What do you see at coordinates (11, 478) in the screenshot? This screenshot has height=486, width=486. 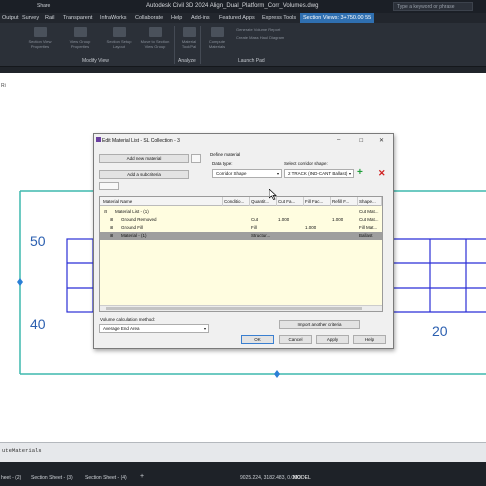 I see `layout-tab: heet - (2)` at bounding box center [11, 478].